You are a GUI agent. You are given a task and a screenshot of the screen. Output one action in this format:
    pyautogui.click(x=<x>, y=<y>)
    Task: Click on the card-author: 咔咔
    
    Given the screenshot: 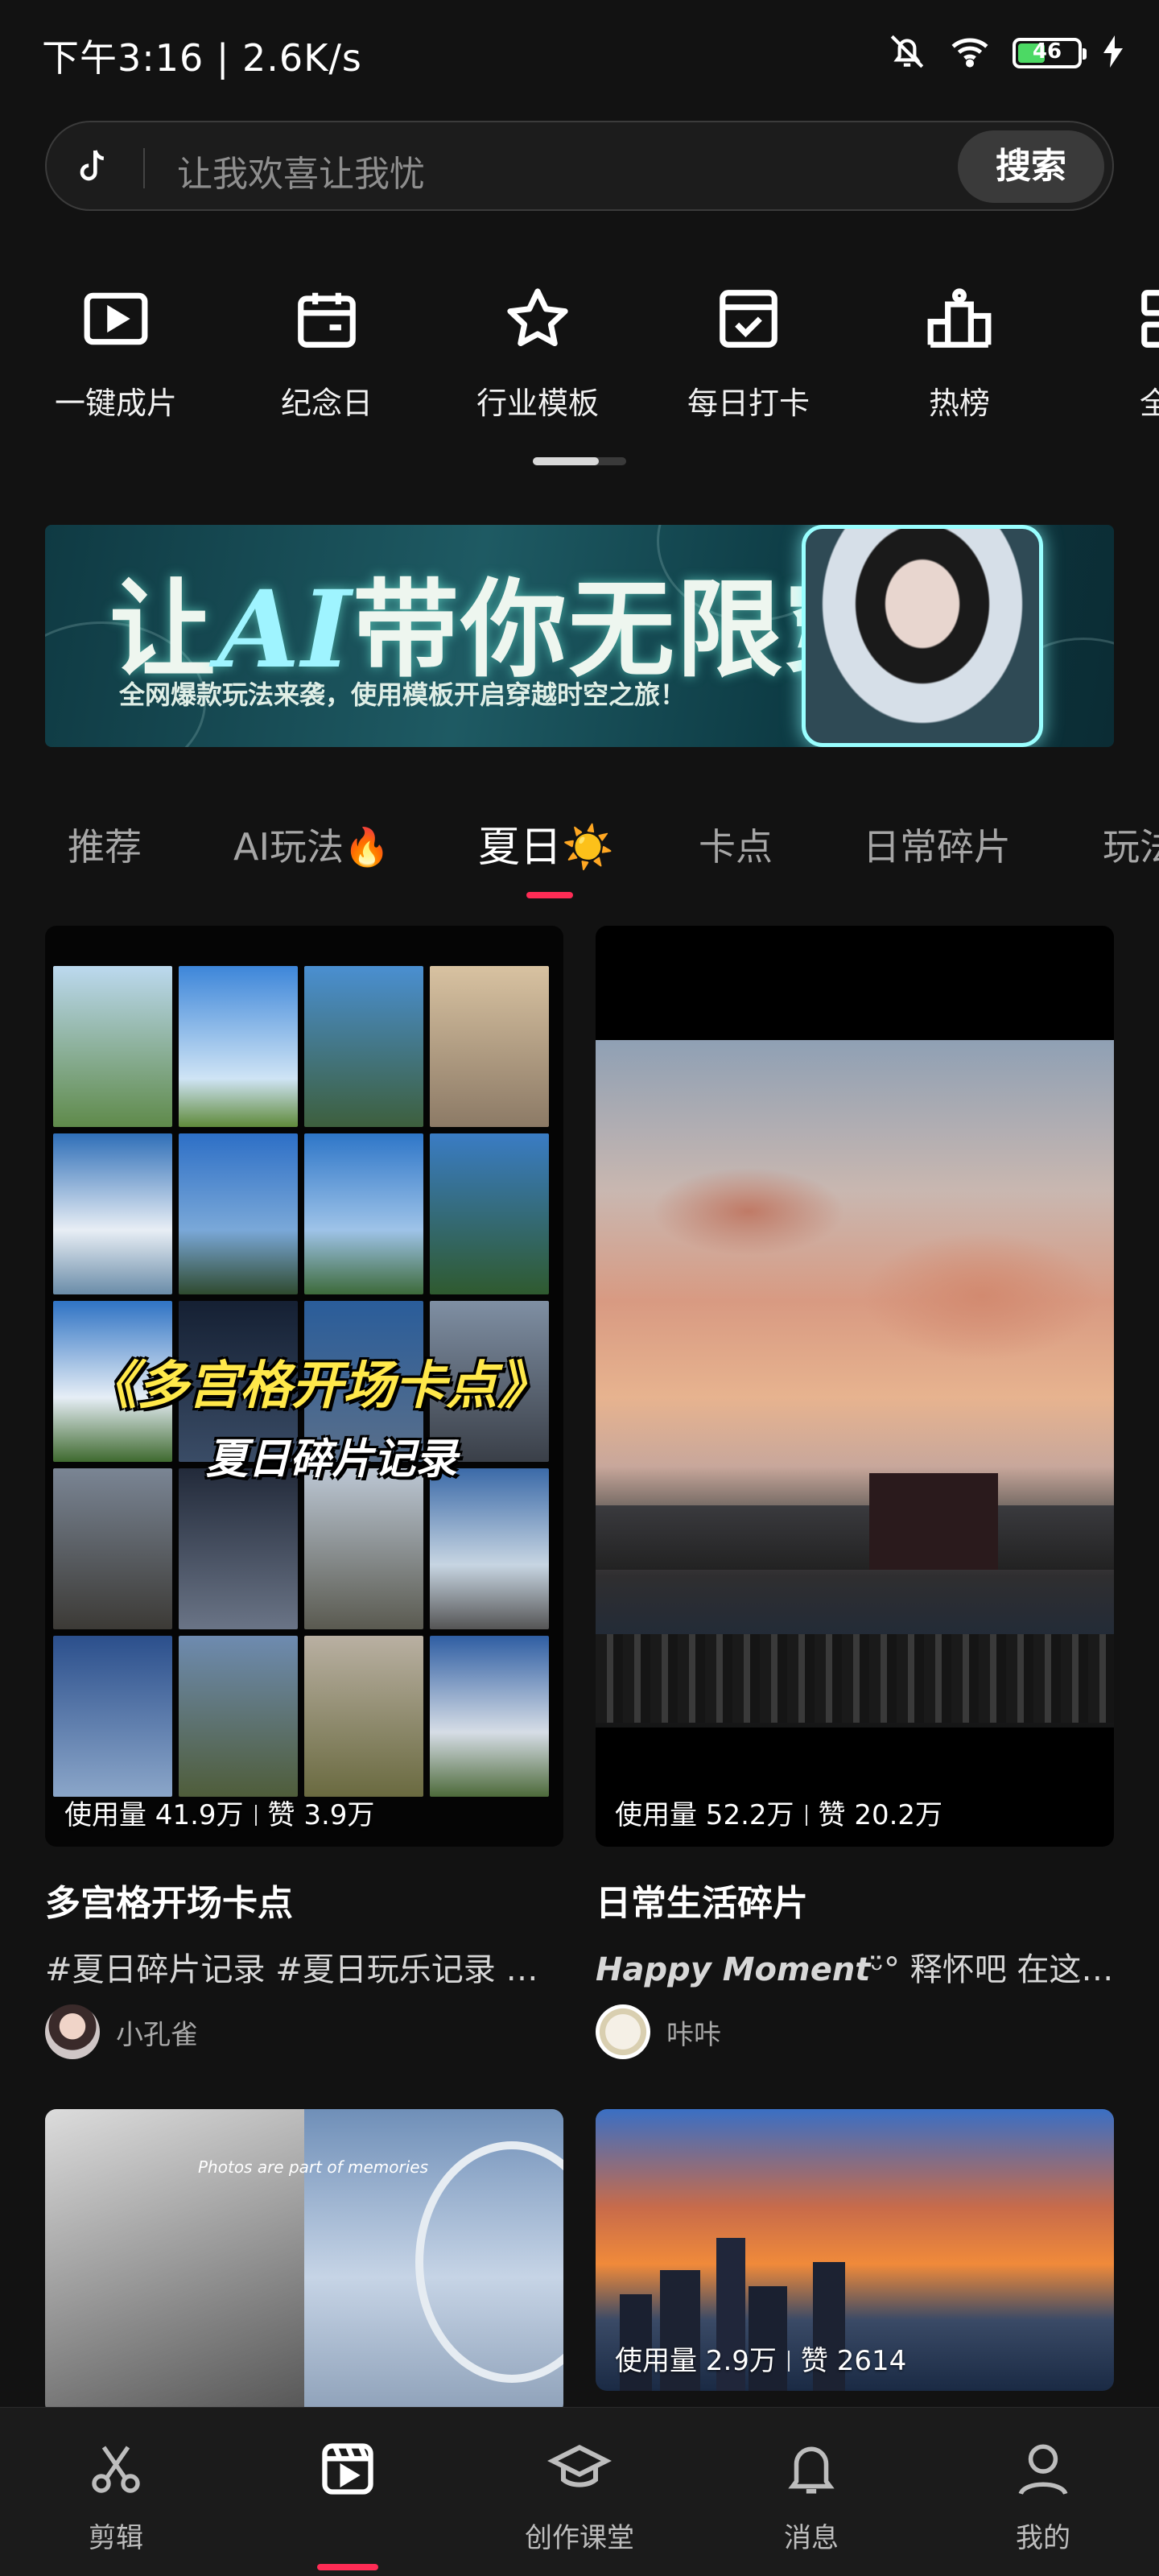 What is the action you would take?
    pyautogui.click(x=855, y=2031)
    